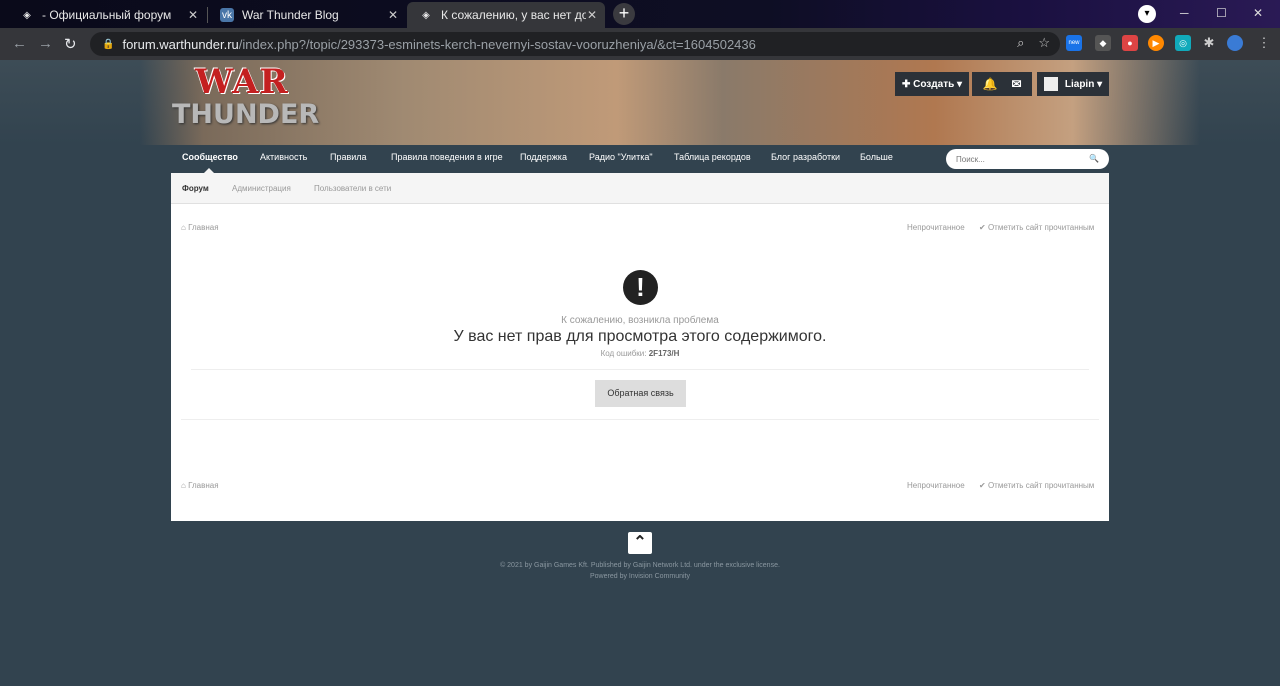 This screenshot has width=1280, height=686. What do you see at coordinates (624, 14) in the screenshot?
I see `new-tab-button: +` at bounding box center [624, 14].